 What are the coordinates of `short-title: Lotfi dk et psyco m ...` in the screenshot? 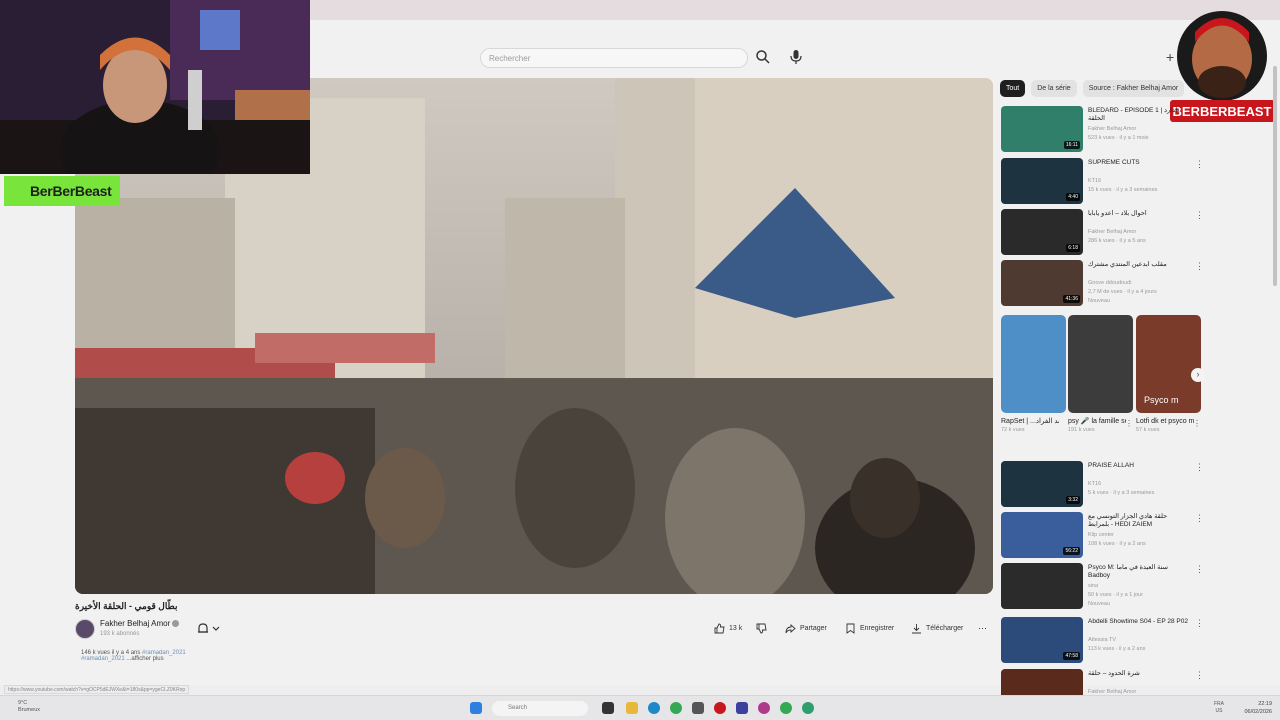 It's located at (1165, 422).